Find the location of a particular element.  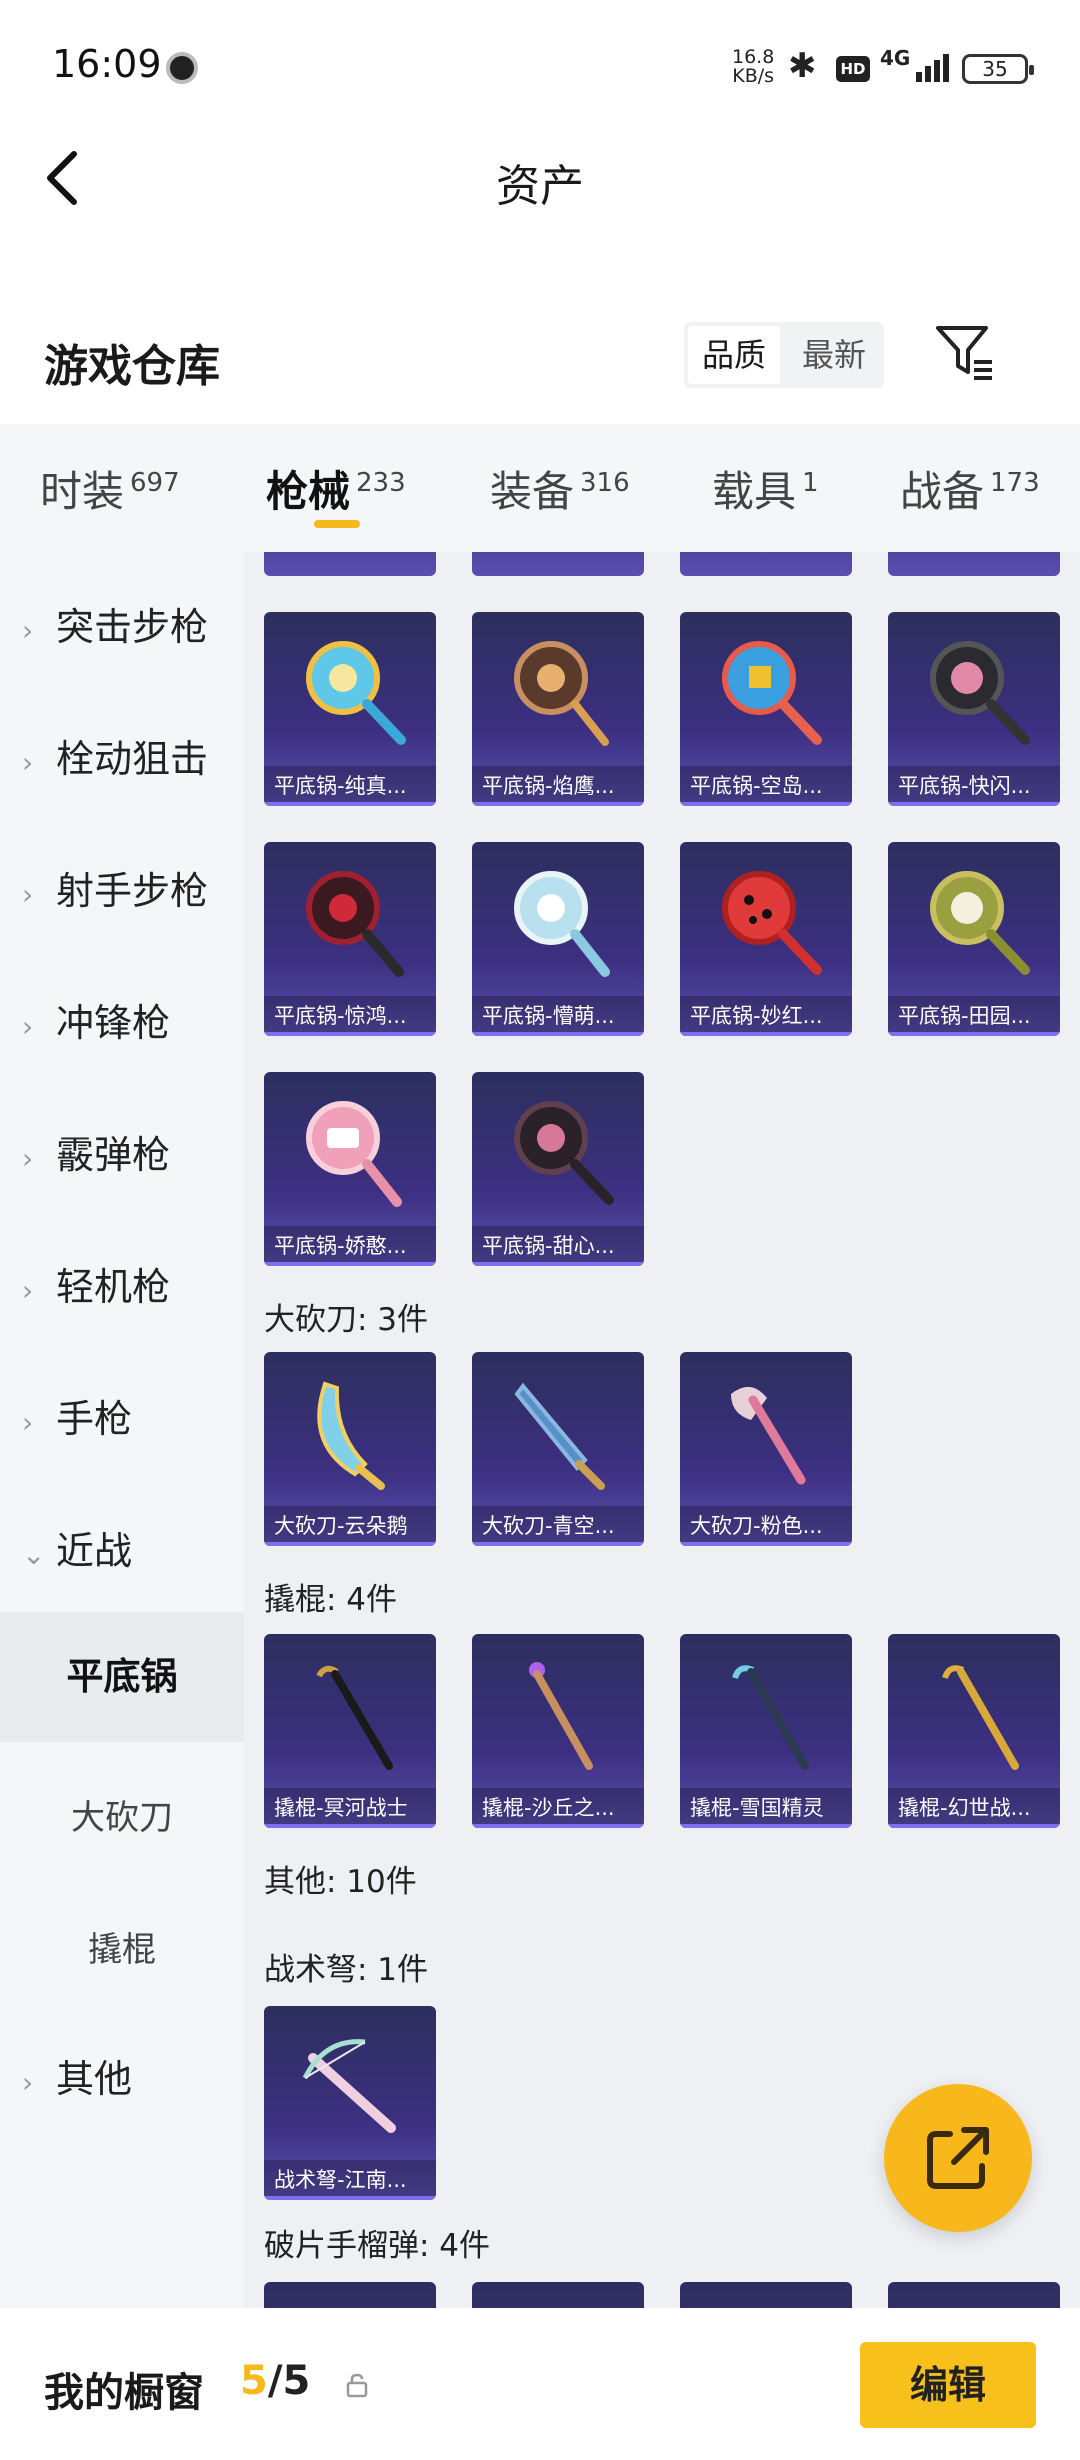

sidebar-item-assault-rifle: › 突击步枪 is located at coordinates (115, 623).